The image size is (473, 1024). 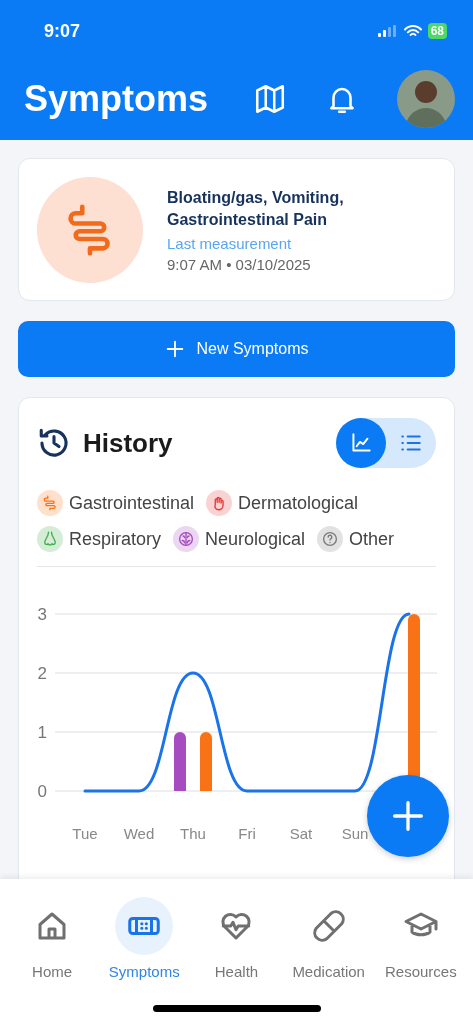 I want to click on axis-tick-label: 2, so click(x=42, y=673).